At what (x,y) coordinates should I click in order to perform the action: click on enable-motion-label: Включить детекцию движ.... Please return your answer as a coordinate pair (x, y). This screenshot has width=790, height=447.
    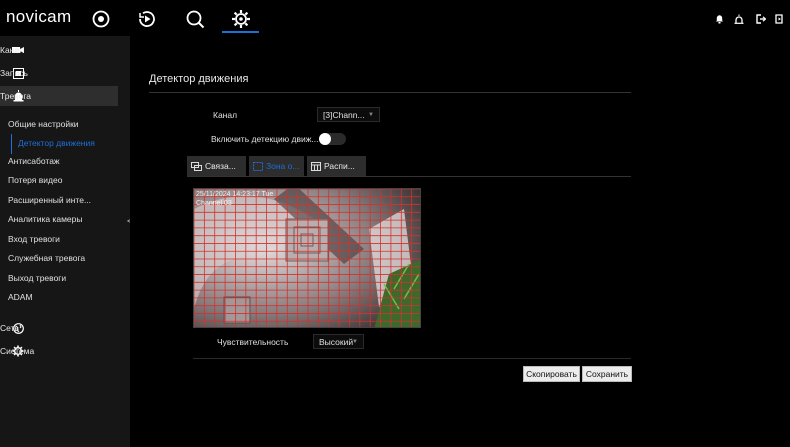
    Looking at the image, I should click on (265, 139).